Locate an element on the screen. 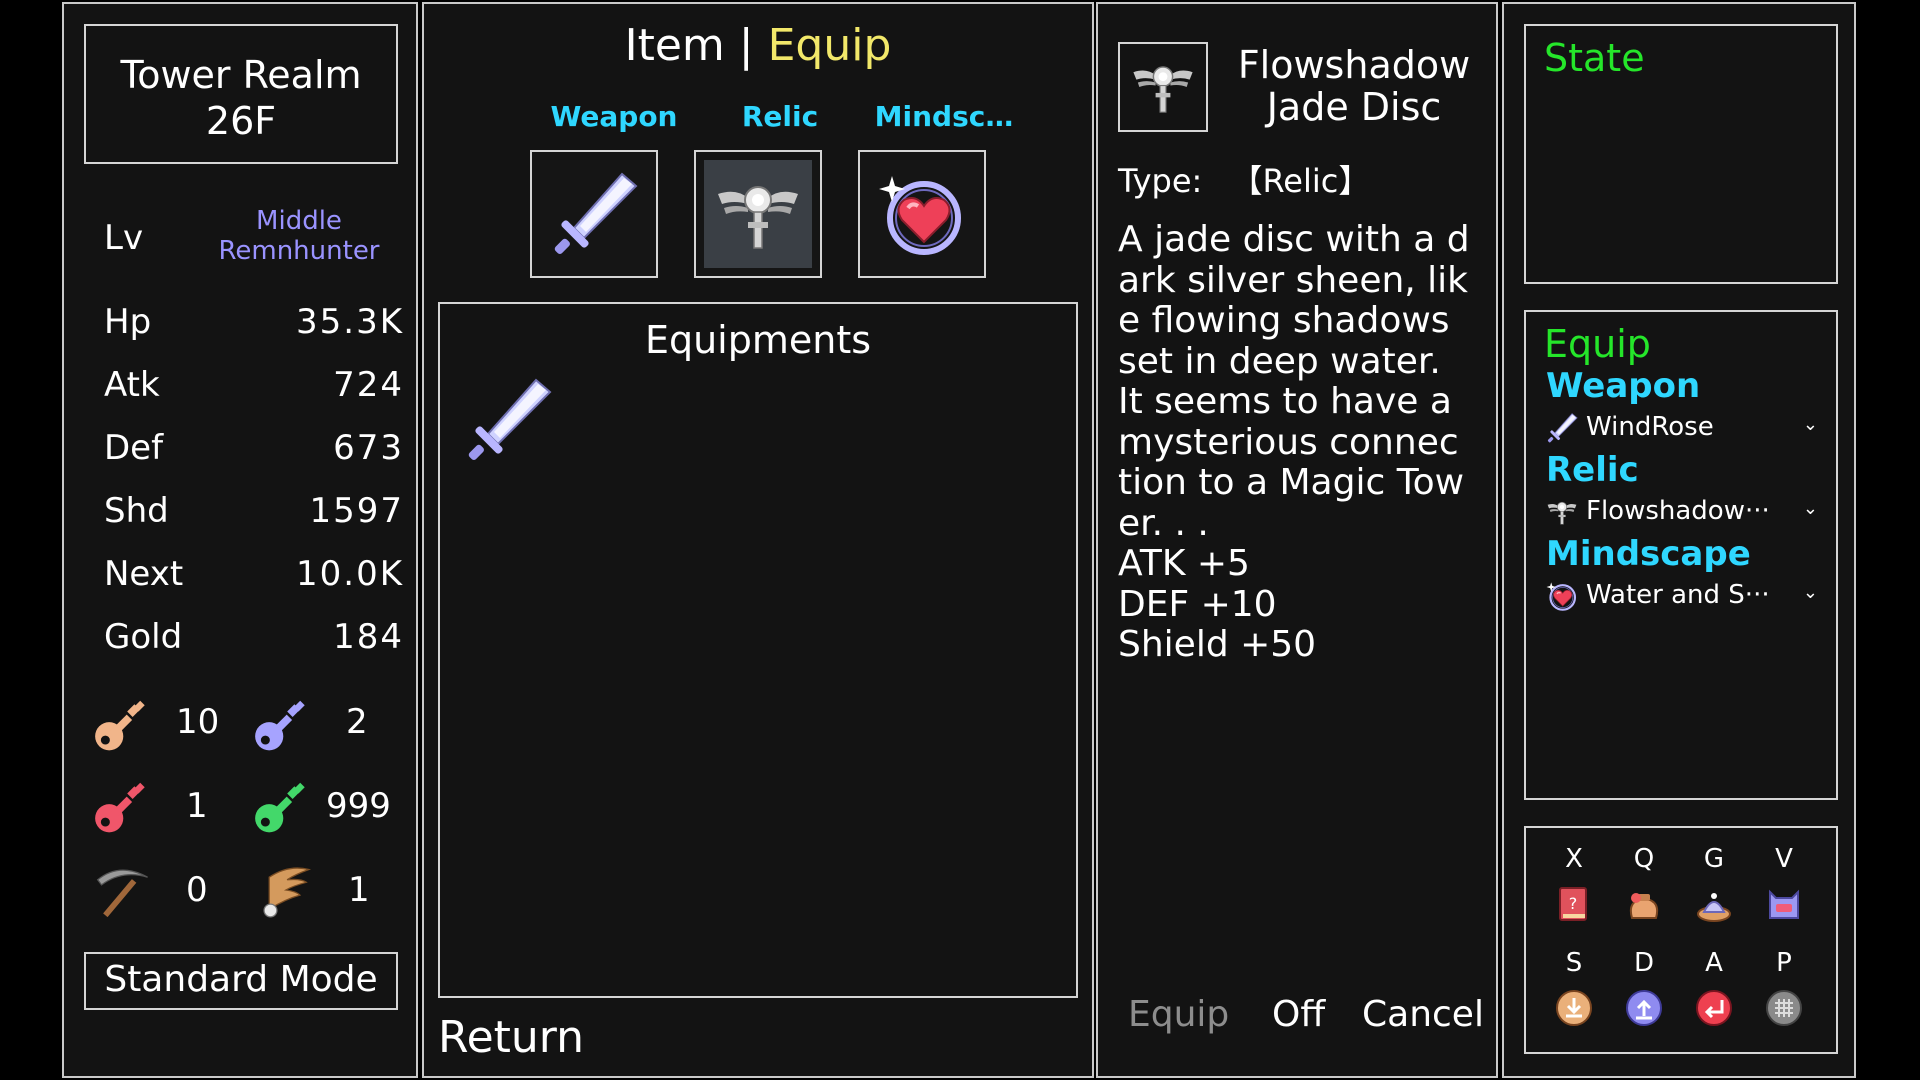 Image resolution: width=1920 pixels, height=1080 pixels. load-icon is located at coordinates (1644, 1008).